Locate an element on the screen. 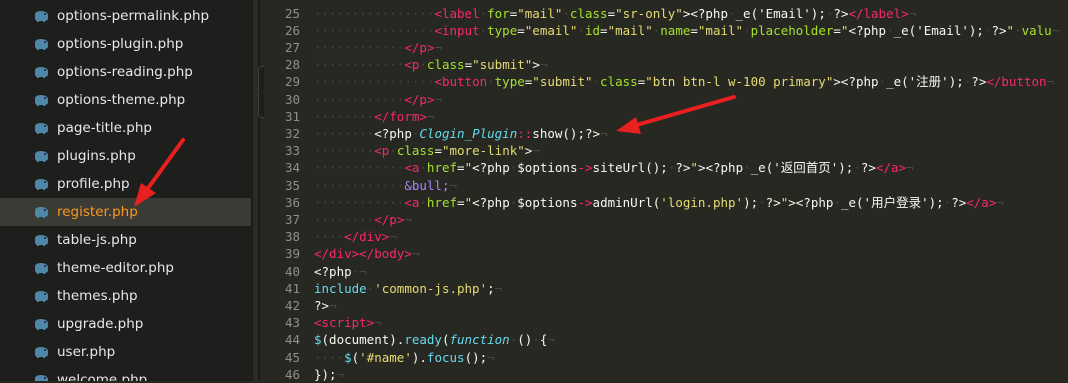 This screenshot has width=1068, height=383. sidebar-item-user: user.php is located at coordinates (125, 352).